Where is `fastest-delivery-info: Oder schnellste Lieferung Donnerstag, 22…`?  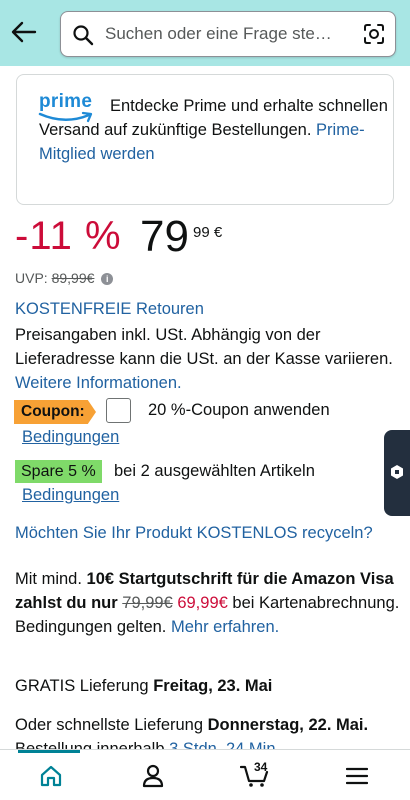
fastest-delivery-info: Oder schnellste Lieferung Donnerstag, 22… is located at coordinates (210, 731).